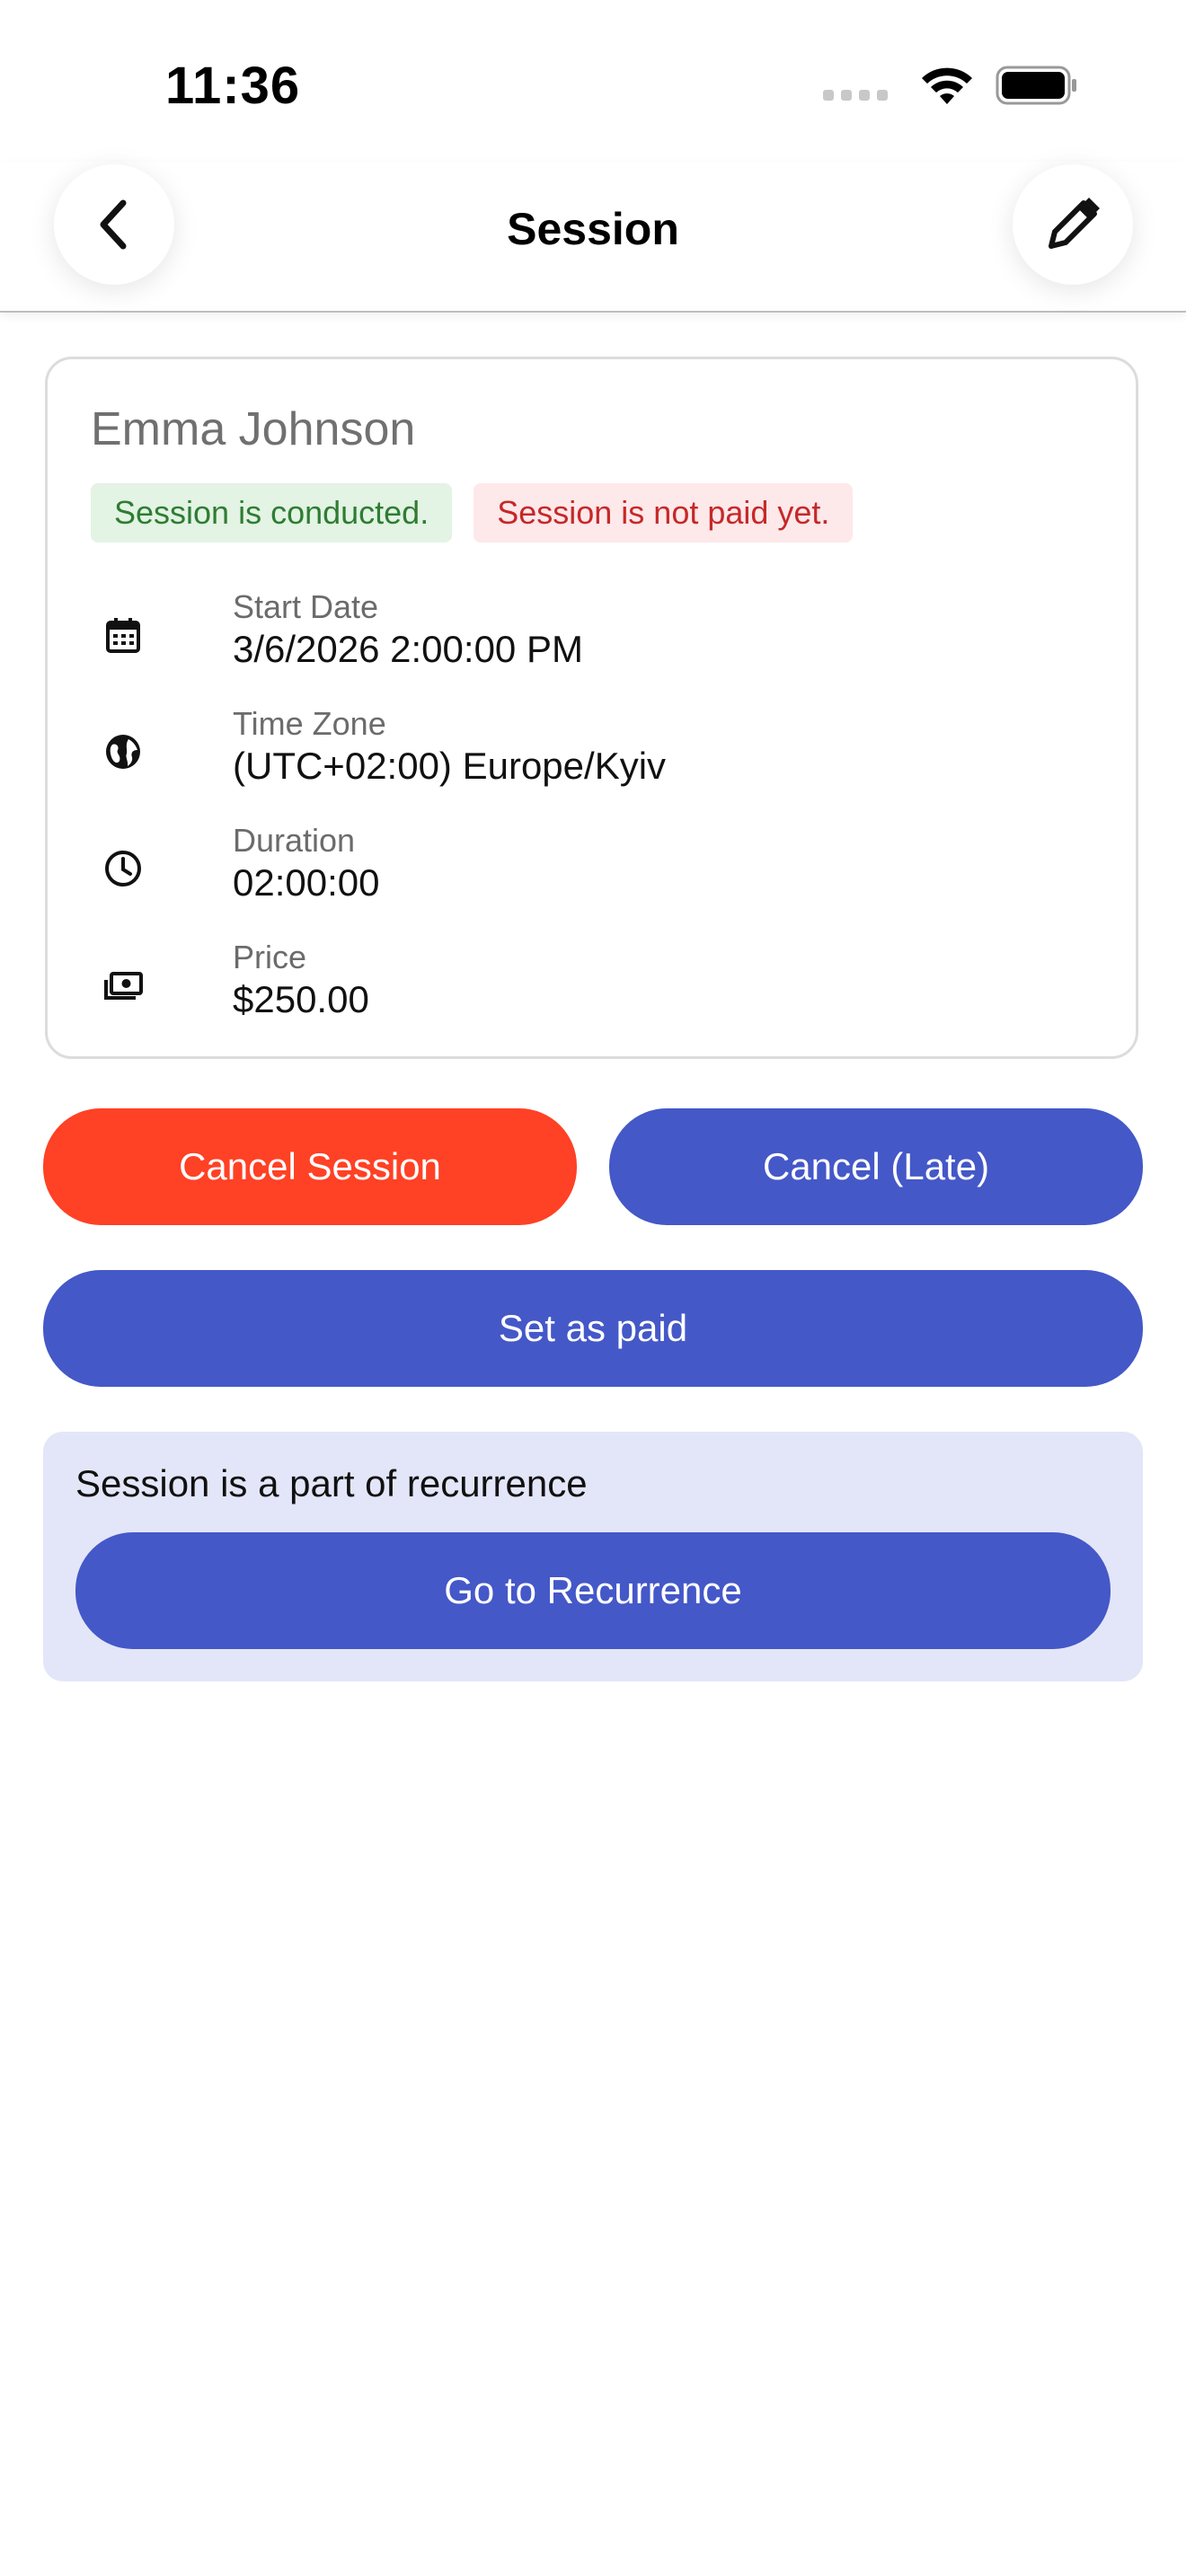  Describe the element at coordinates (306, 606) in the screenshot. I see `start-date-label: Start Date` at that location.